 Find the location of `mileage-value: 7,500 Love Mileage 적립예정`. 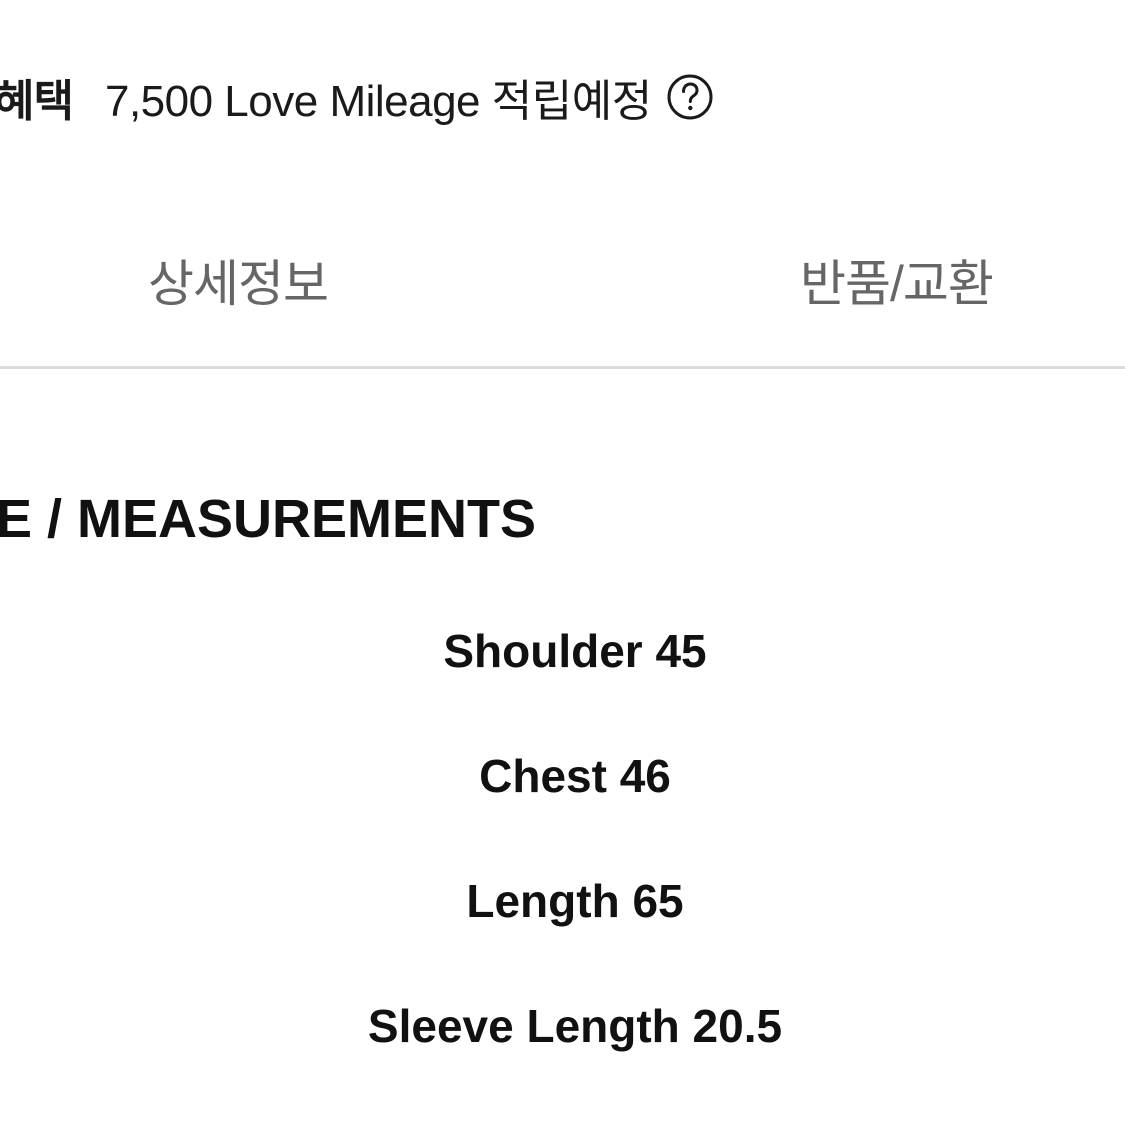

mileage-value: 7,500 Love Mileage 적립예정 is located at coordinates (378, 101).